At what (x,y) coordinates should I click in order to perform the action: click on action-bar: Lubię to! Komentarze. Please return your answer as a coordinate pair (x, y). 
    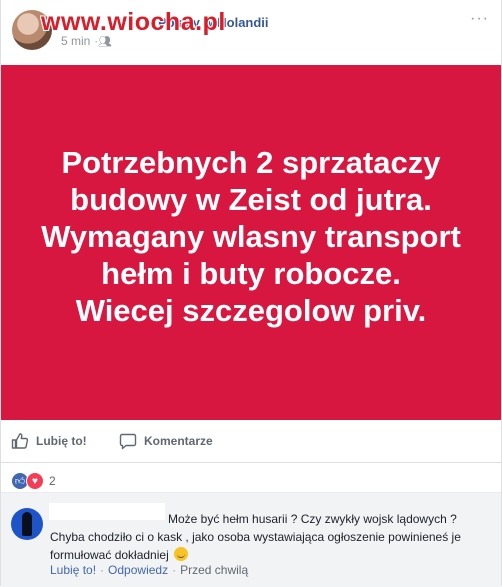
    Looking at the image, I should click on (251, 441).